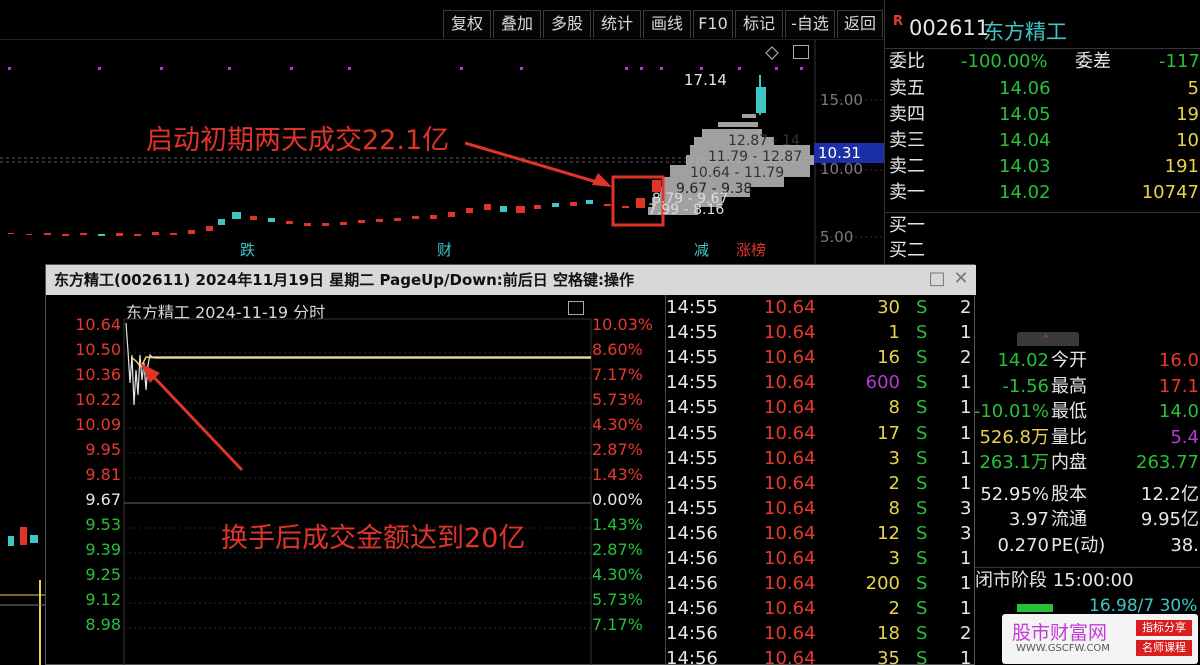 This screenshot has height=665, width=1200. Describe the element at coordinates (1184, 437) in the screenshot. I see `stat-value-right: 5.4` at that location.